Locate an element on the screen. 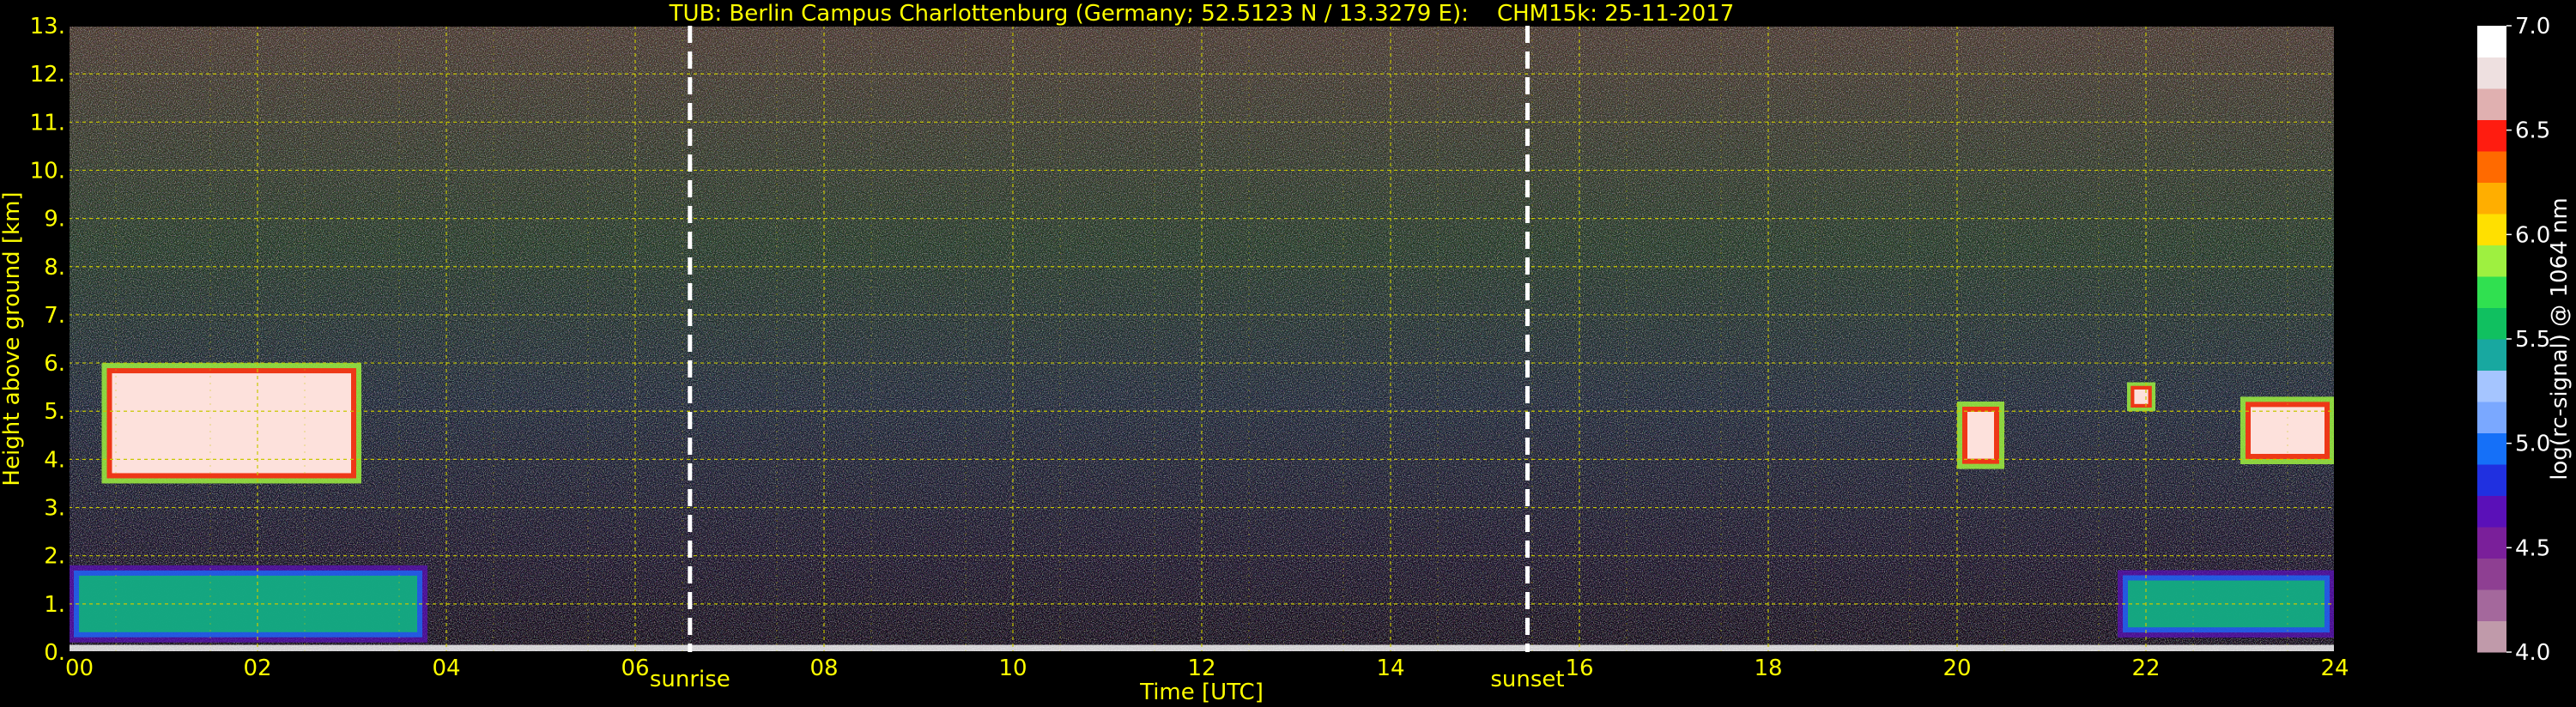 The height and width of the screenshot is (707, 2576). sunrise-label: sunrise is located at coordinates (690, 679).